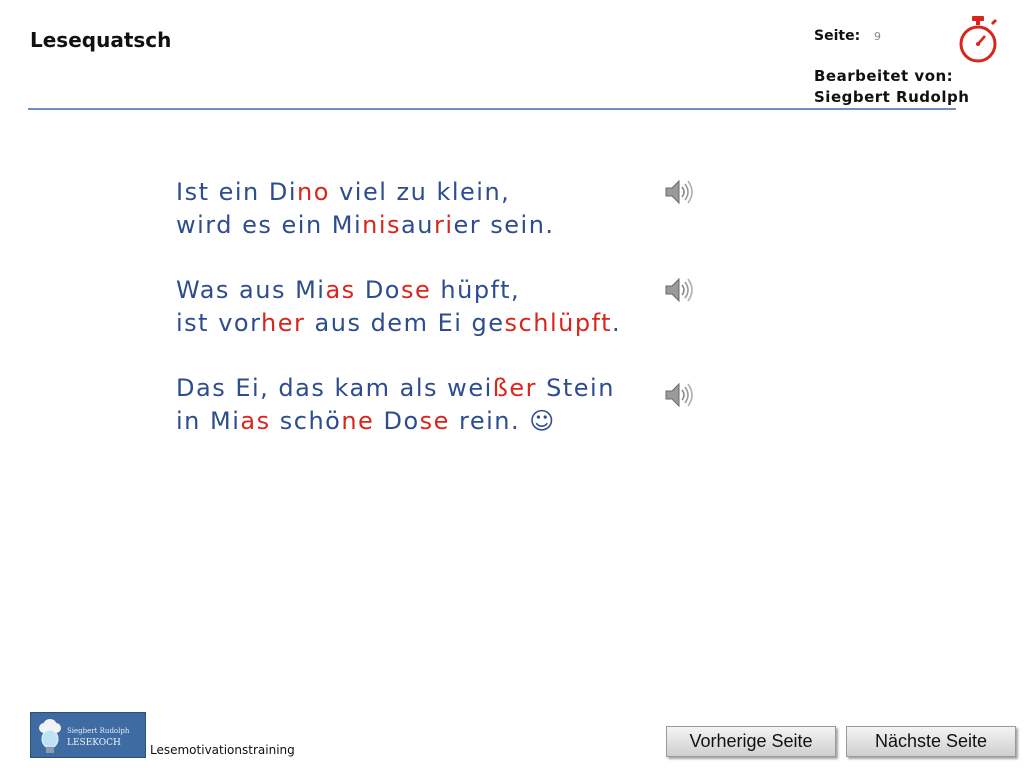  I want to click on editor-name: Siegbert Rudolph, so click(892, 97).